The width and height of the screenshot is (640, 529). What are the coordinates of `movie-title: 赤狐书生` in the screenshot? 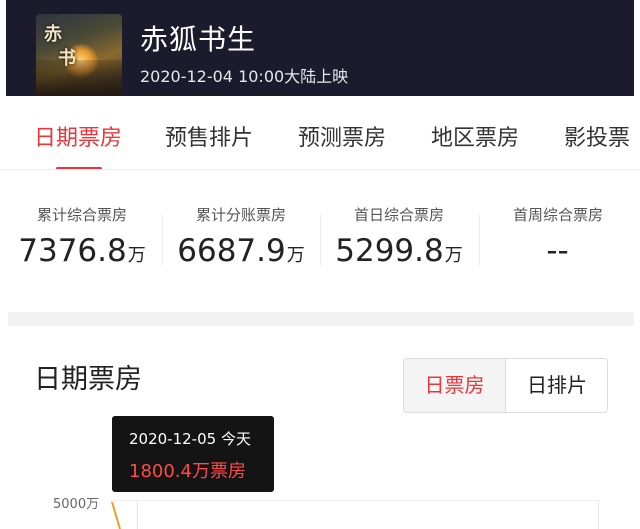 It's located at (198, 39).